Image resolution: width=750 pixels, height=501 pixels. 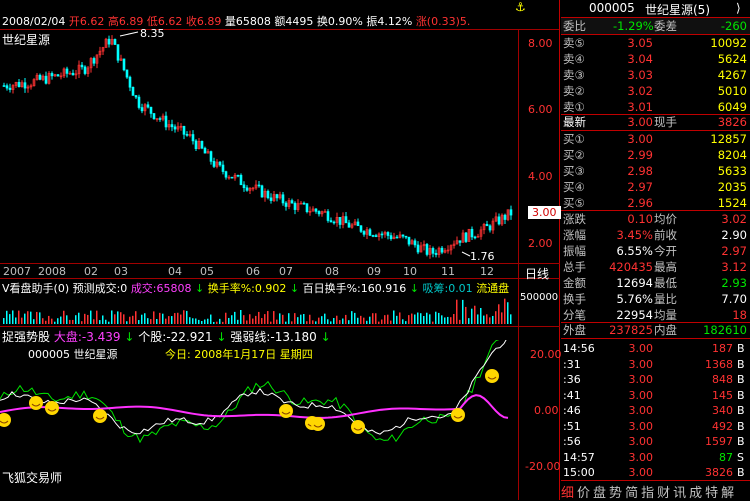 I want to click on bid-price: 3.00, so click(x=640, y=139).